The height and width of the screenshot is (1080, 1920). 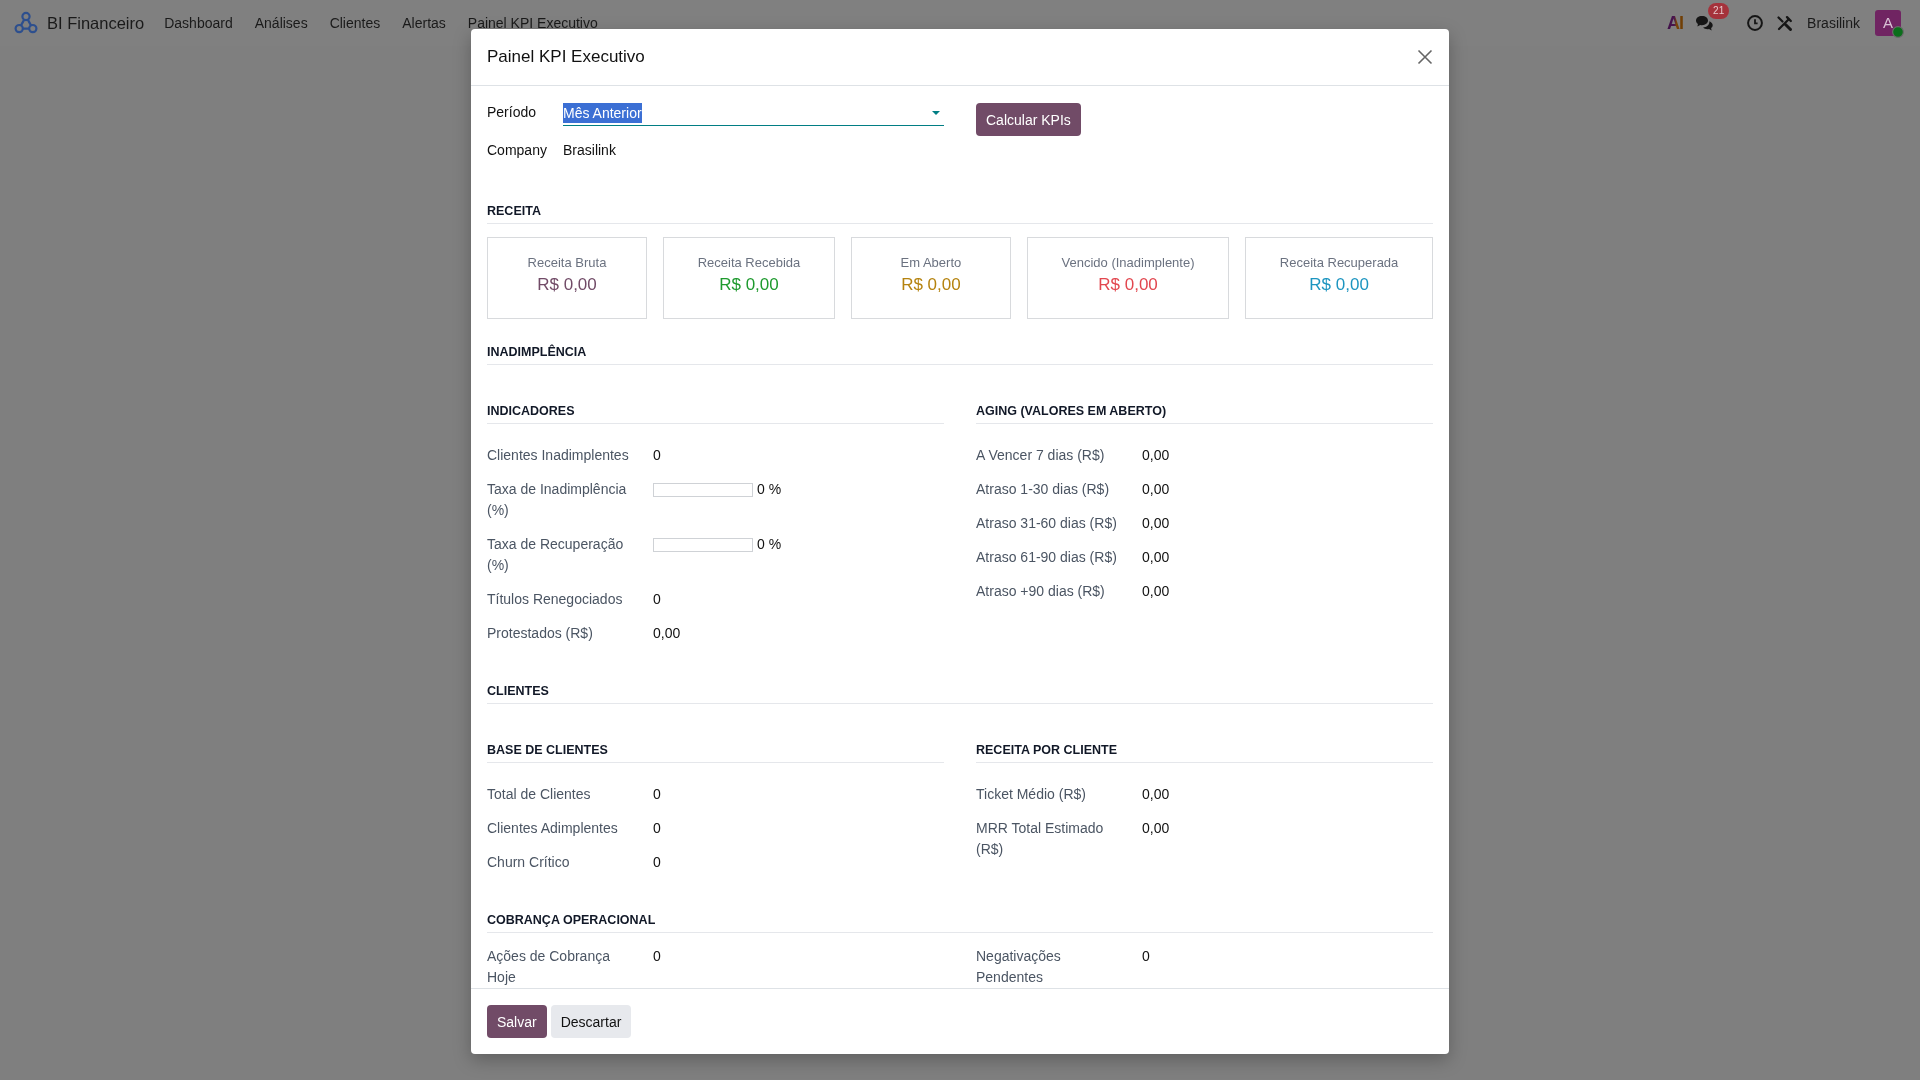 What do you see at coordinates (26, 23) in the screenshot?
I see `nodes-logo-icon` at bounding box center [26, 23].